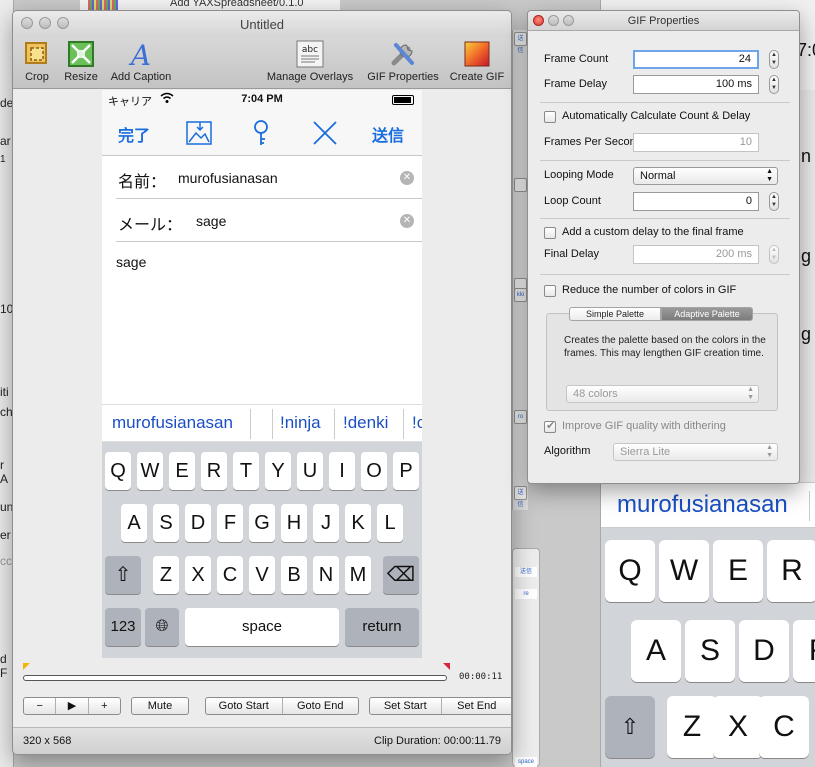 The image size is (815, 767). Describe the element at coordinates (261, 133) in the screenshot. I see `key-icon` at that location.